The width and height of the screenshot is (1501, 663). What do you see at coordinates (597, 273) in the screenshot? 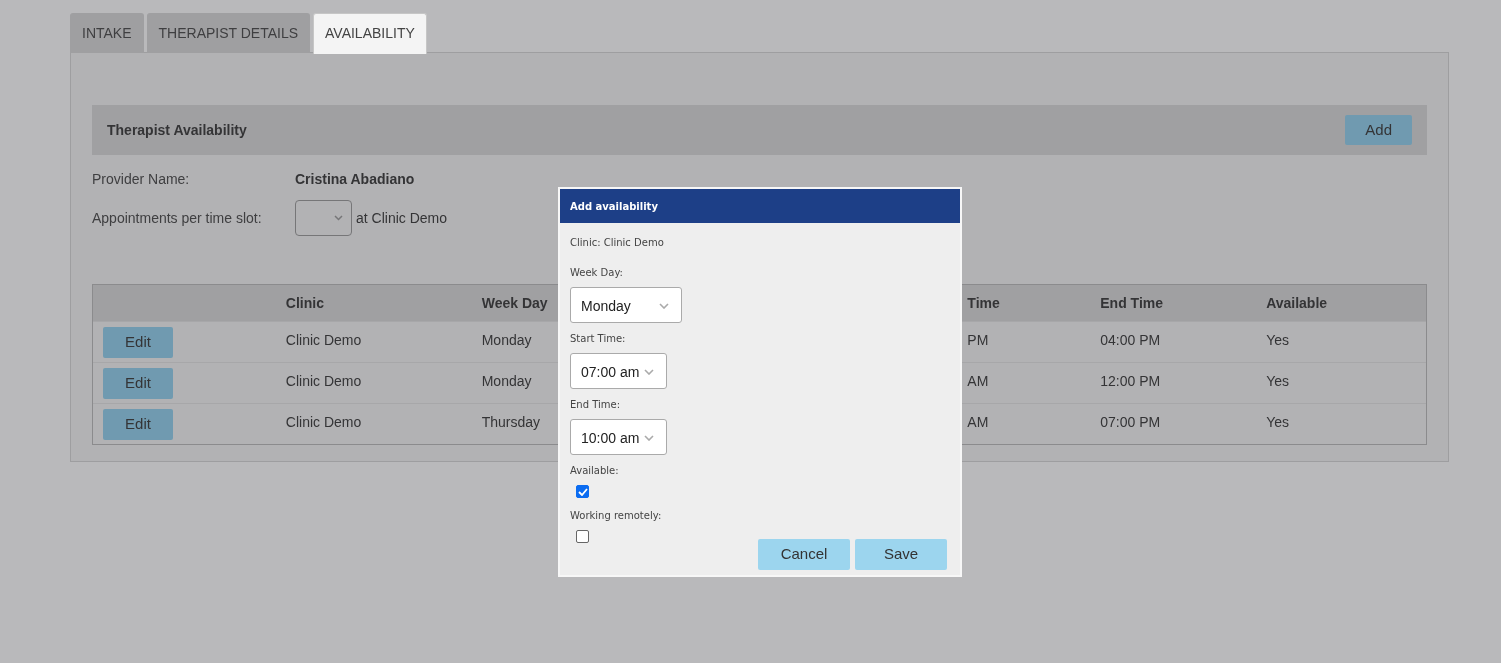
I see `field-label: Week Day:` at bounding box center [597, 273].